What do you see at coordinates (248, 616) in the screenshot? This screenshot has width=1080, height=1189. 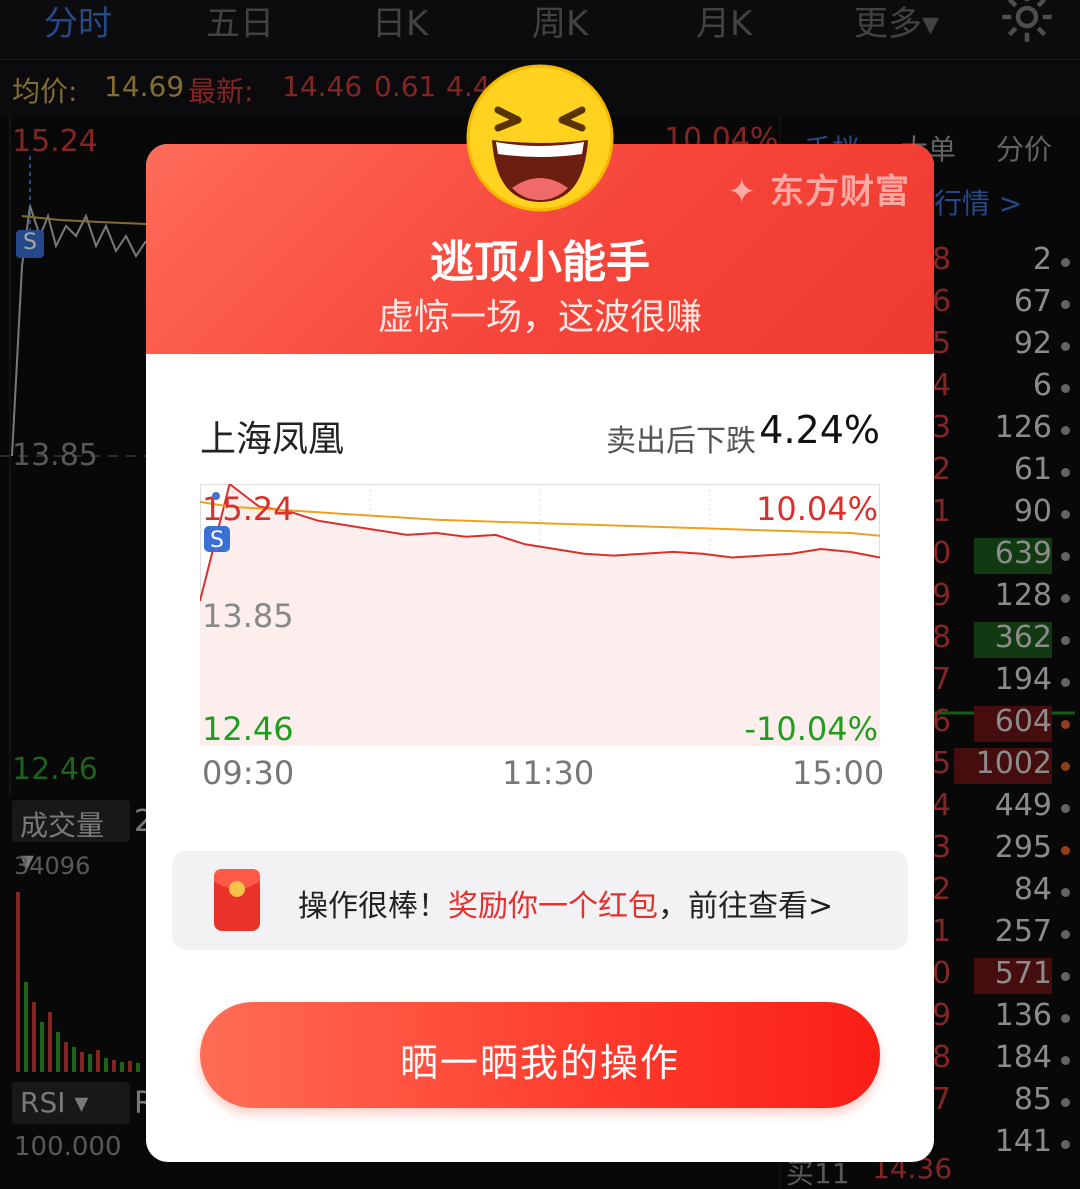 I see `y-tick-prev-close: 13.85` at bounding box center [248, 616].